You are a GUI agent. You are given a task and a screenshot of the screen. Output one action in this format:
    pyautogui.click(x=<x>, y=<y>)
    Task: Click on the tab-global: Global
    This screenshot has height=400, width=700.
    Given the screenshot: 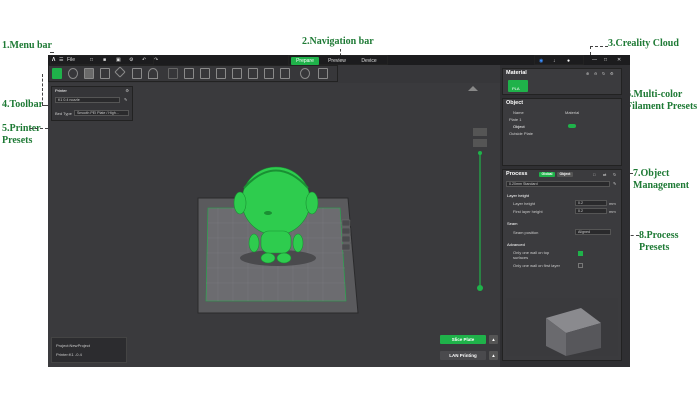 What is the action you would take?
    pyautogui.click(x=547, y=174)
    